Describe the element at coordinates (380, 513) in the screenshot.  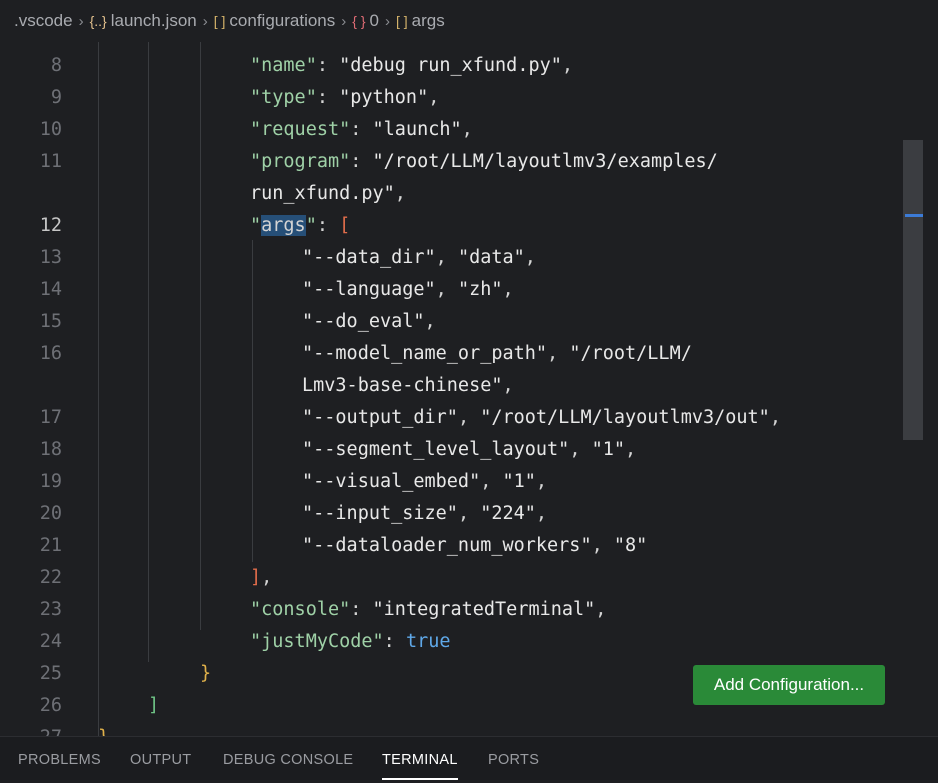
I see `code-token: "--input_size"` at that location.